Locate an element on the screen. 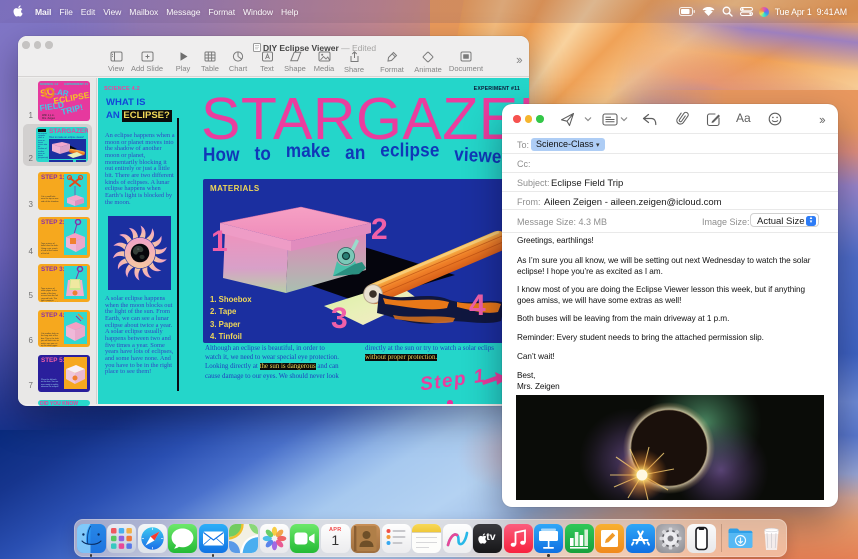 The width and height of the screenshot is (858, 559). svg-text: 3 is located at coordinates (339, 318).